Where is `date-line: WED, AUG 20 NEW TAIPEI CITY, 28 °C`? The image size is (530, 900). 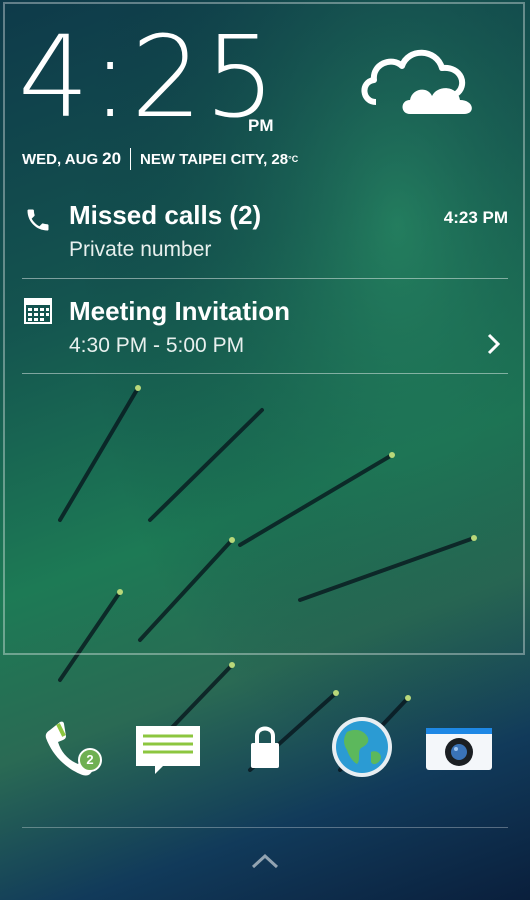 date-line: WED, AUG 20 NEW TAIPEI CITY, 28 °C is located at coordinates (160, 159).